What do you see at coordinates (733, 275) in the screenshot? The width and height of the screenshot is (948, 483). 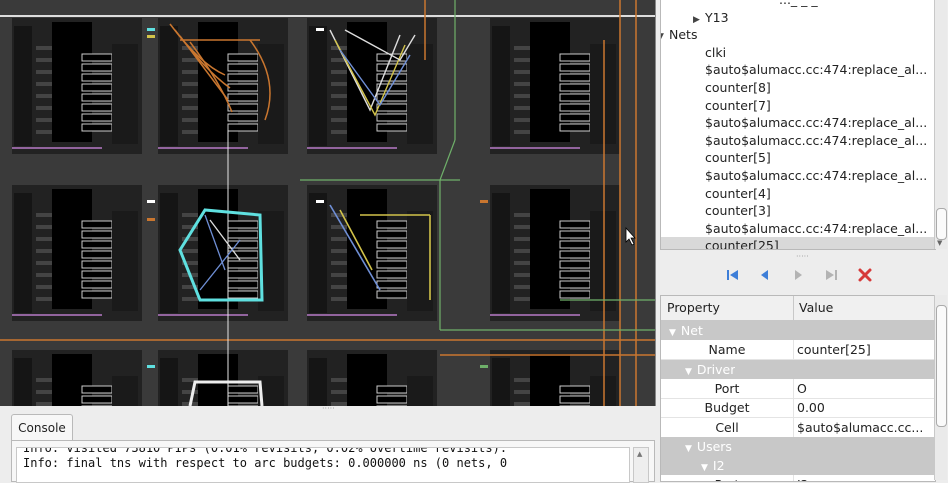 I see `first-icon` at bounding box center [733, 275].